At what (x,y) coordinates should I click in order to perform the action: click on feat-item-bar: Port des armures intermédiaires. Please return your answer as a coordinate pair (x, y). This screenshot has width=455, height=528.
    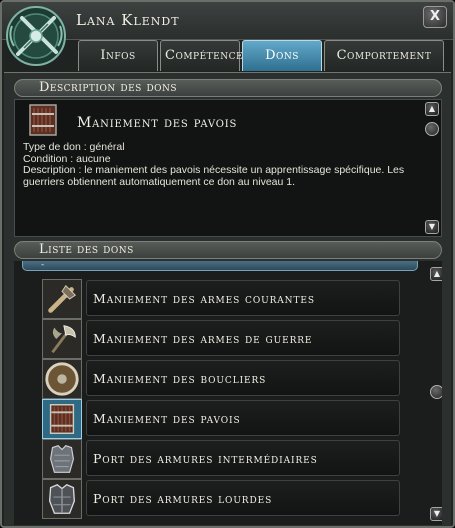
    Looking at the image, I should click on (243, 458).